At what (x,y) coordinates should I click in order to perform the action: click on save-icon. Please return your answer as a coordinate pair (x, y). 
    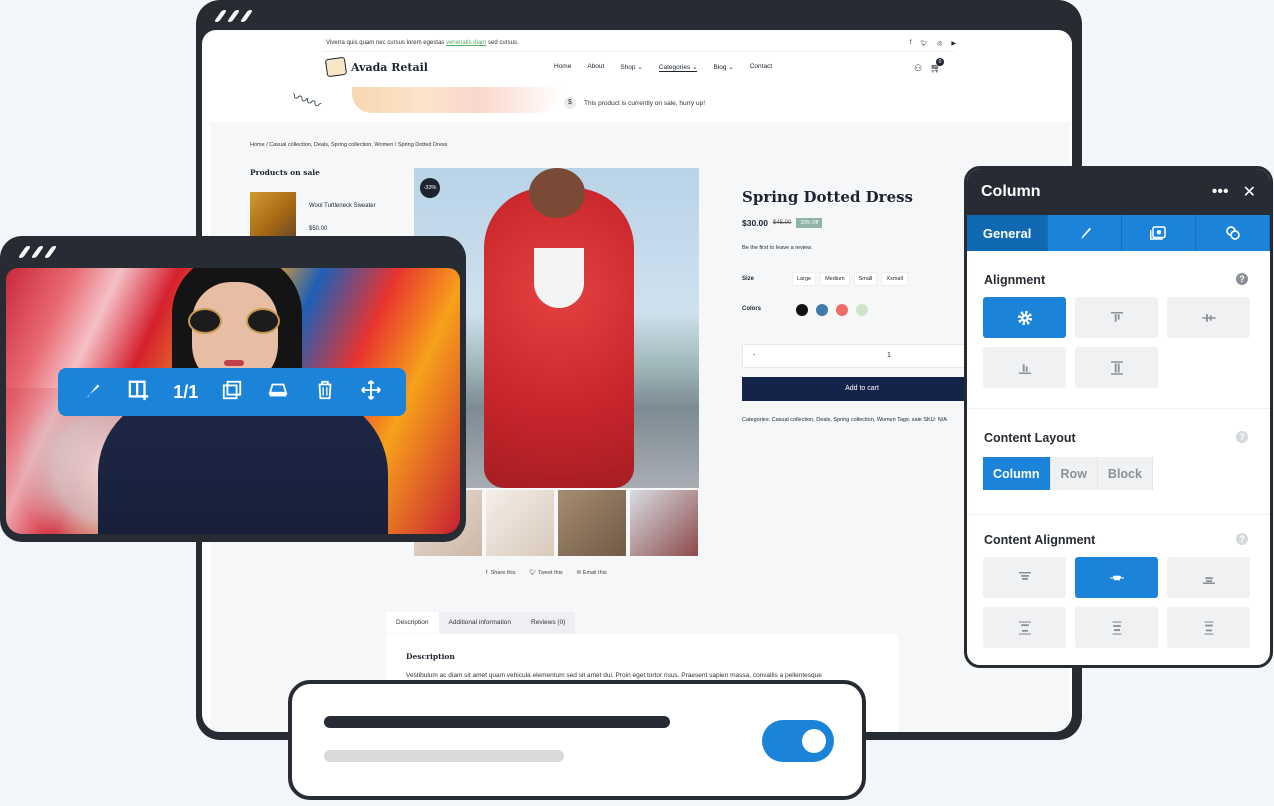
    Looking at the image, I should click on (278, 392).